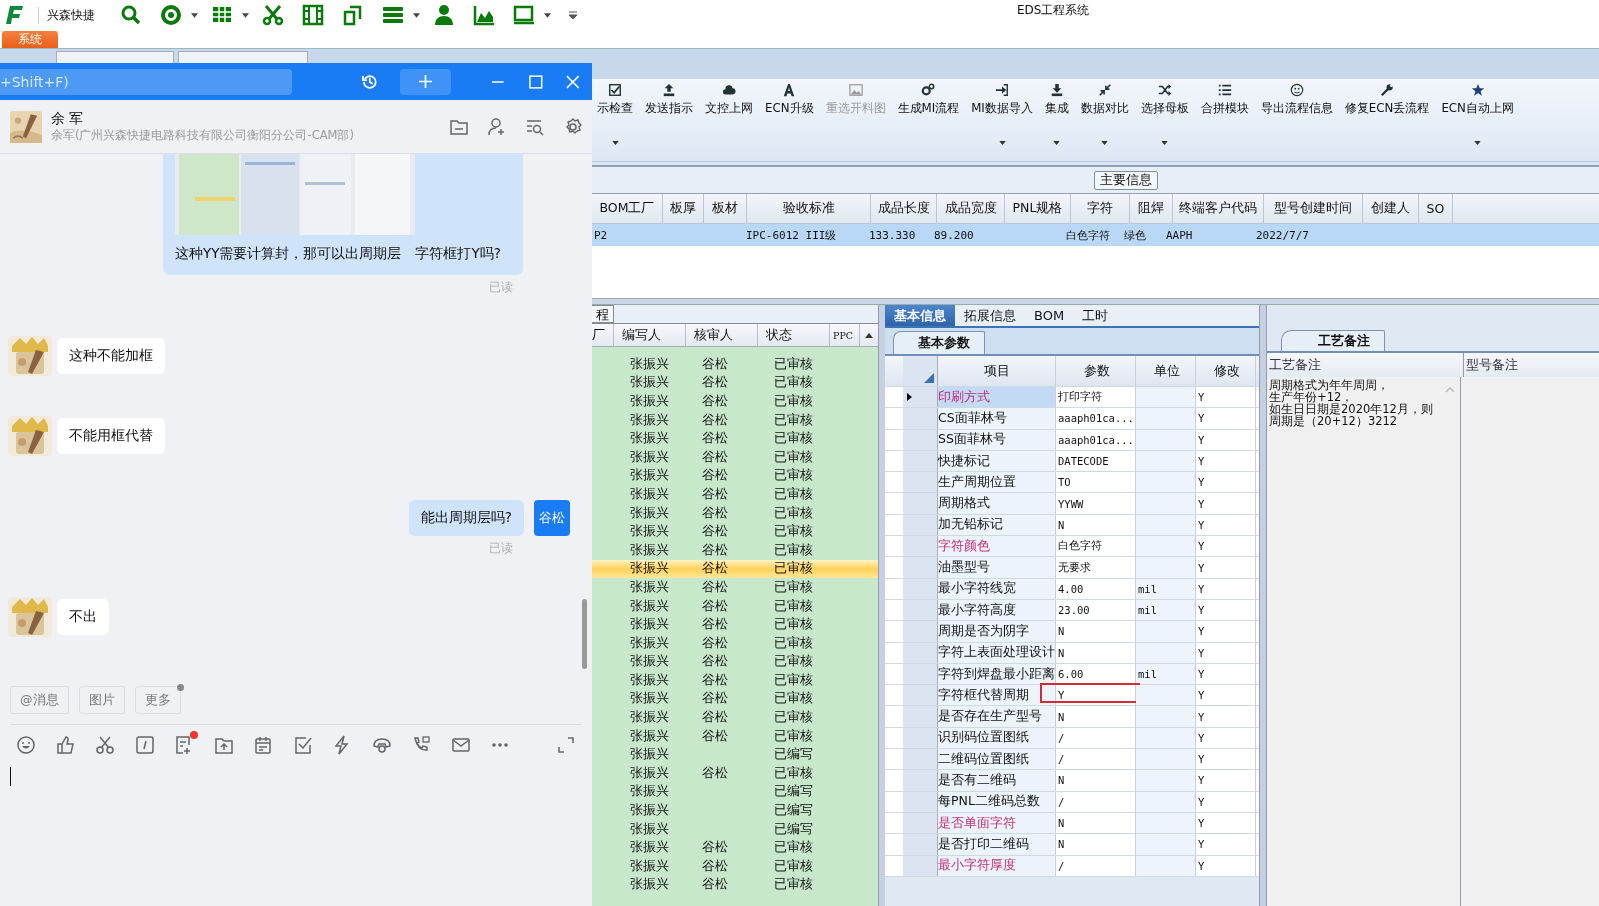 Image resolution: width=1599 pixels, height=906 pixels. I want to click on column-header: PPC, so click(845, 335).